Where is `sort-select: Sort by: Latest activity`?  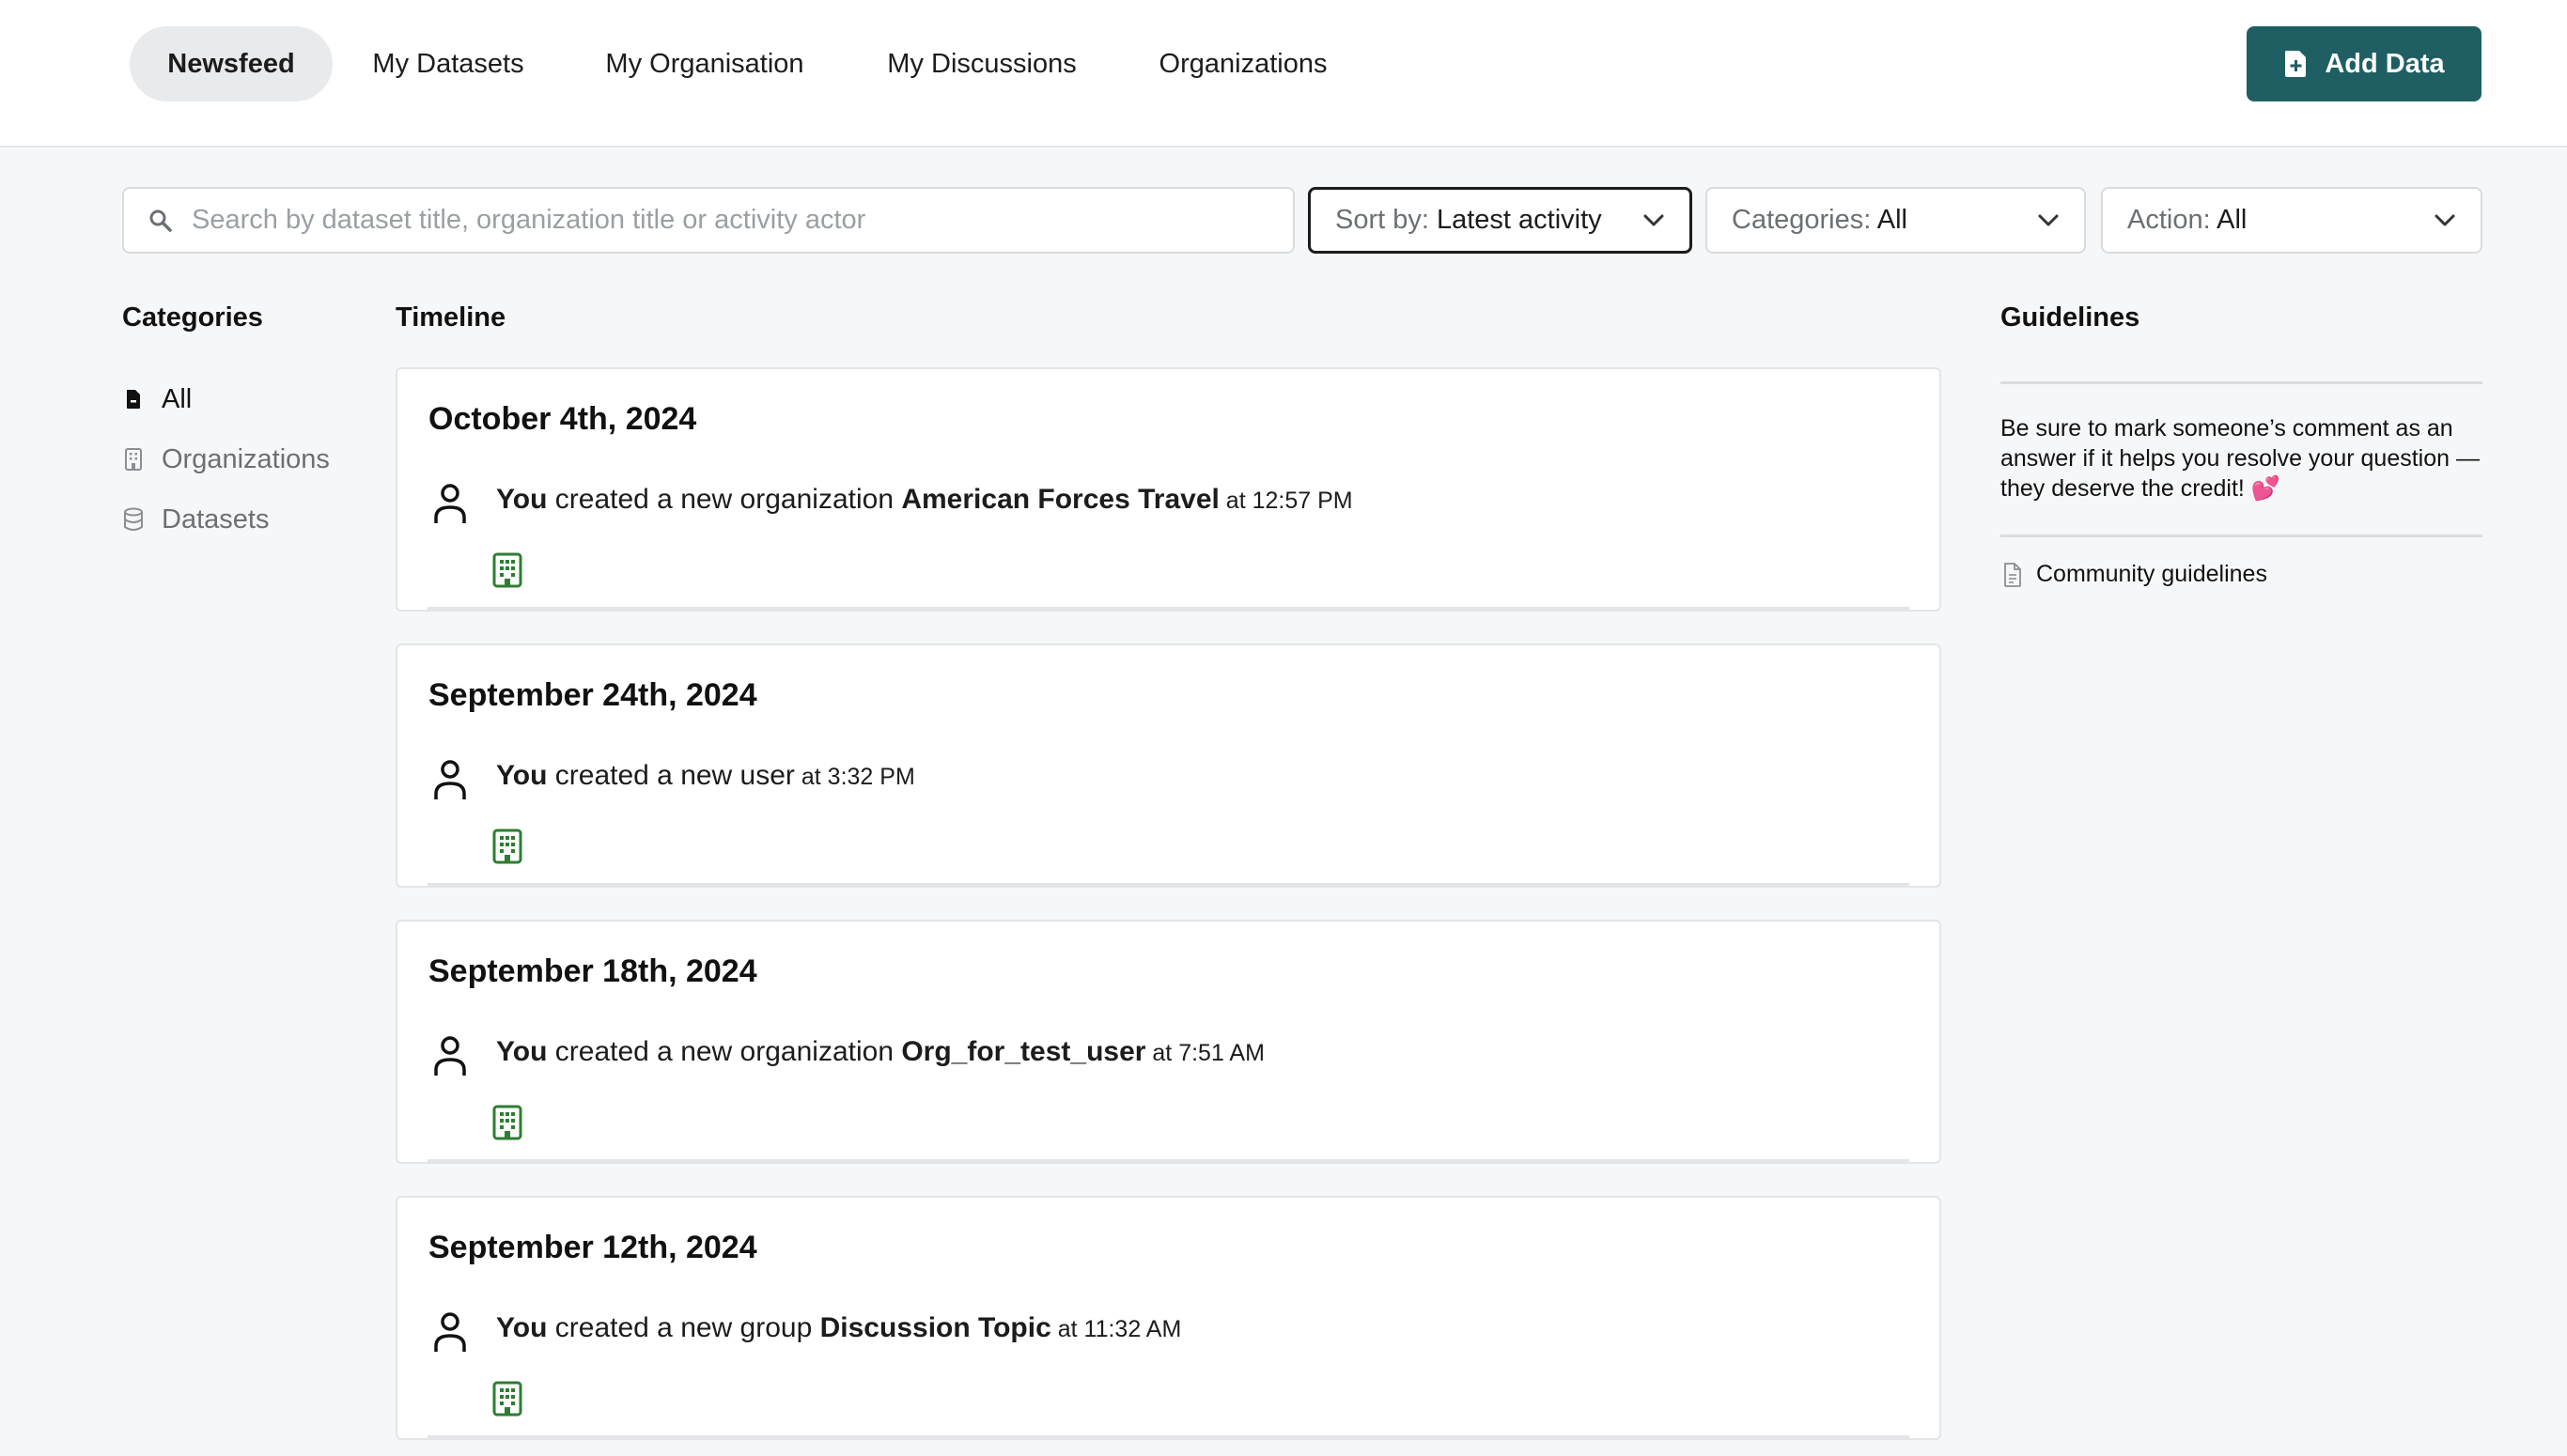
sort-select: Sort by: Latest activity is located at coordinates (1500, 220).